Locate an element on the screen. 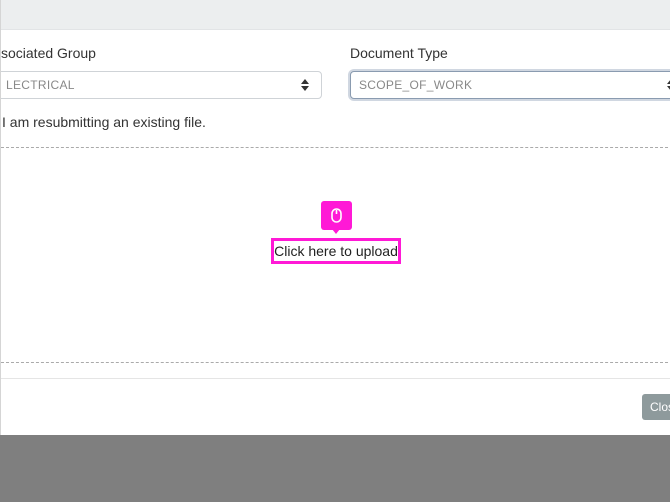  resubmit-checkbox-label: I am resubmitting an existing file. is located at coordinates (104, 122).